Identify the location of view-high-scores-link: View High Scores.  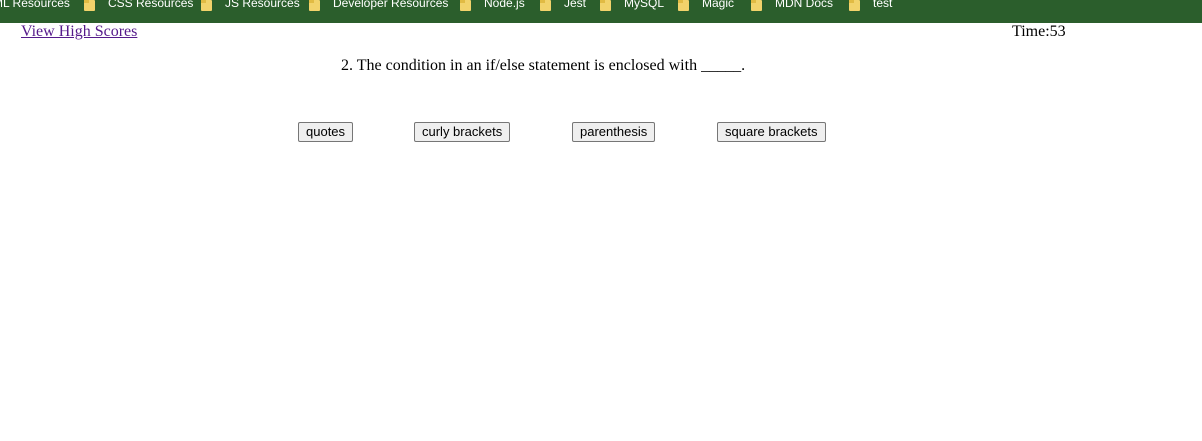
(79, 32).